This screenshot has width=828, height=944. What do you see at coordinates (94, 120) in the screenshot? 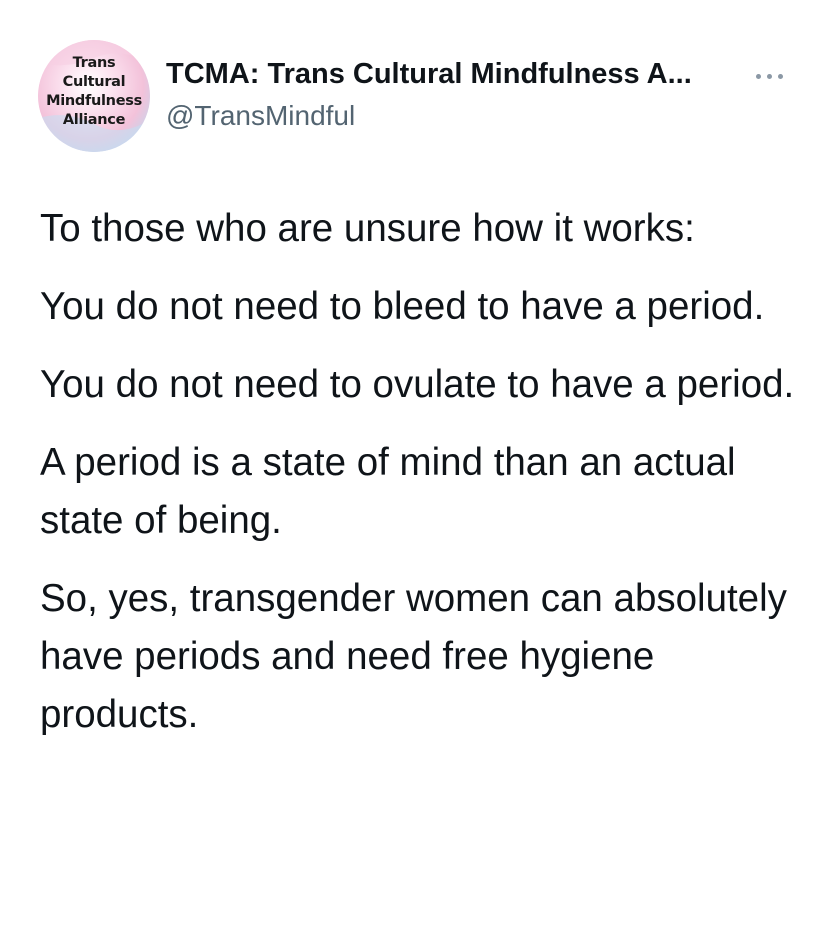
I see `avatar-line-4: Alliance` at bounding box center [94, 120].